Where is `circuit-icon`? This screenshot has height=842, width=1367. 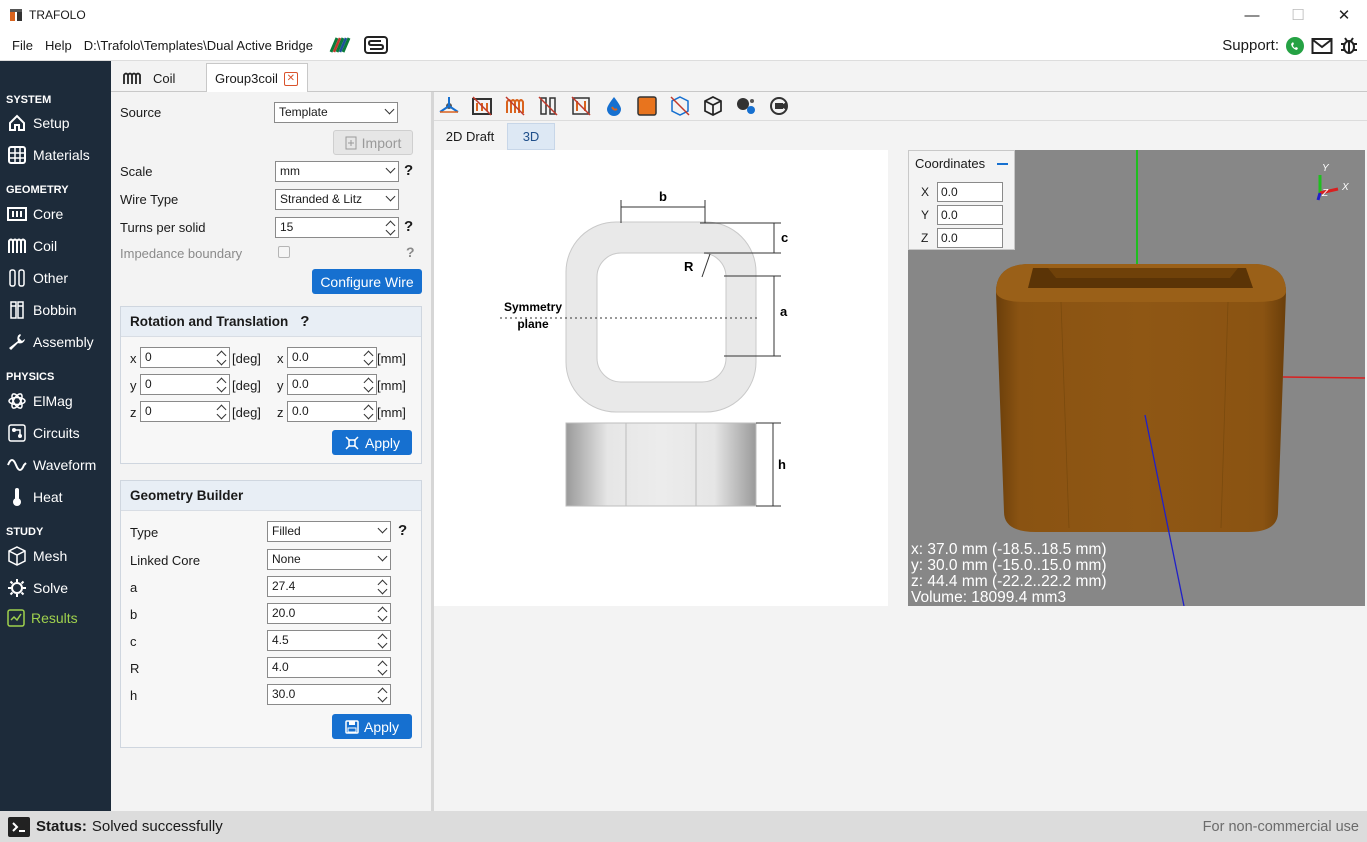 circuit-icon is located at coordinates (17, 433).